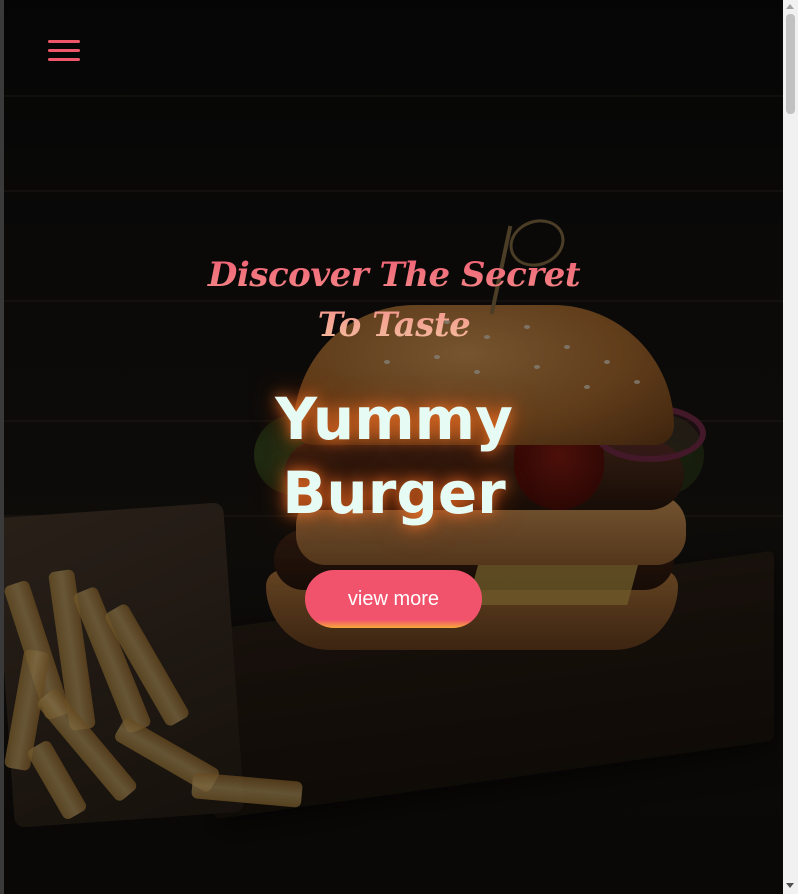 The image size is (798, 894). Describe the element at coordinates (790, 885) in the screenshot. I see `scroll-down-arrow-icon` at that location.